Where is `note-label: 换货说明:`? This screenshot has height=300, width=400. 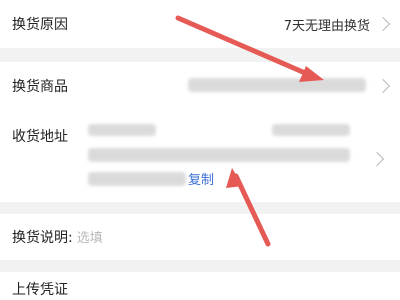
note-label: 换货说明: is located at coordinates (42, 238).